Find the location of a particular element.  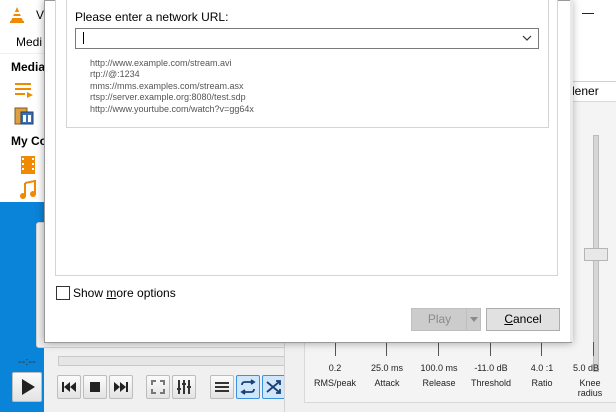

random-button is located at coordinates (274, 387).